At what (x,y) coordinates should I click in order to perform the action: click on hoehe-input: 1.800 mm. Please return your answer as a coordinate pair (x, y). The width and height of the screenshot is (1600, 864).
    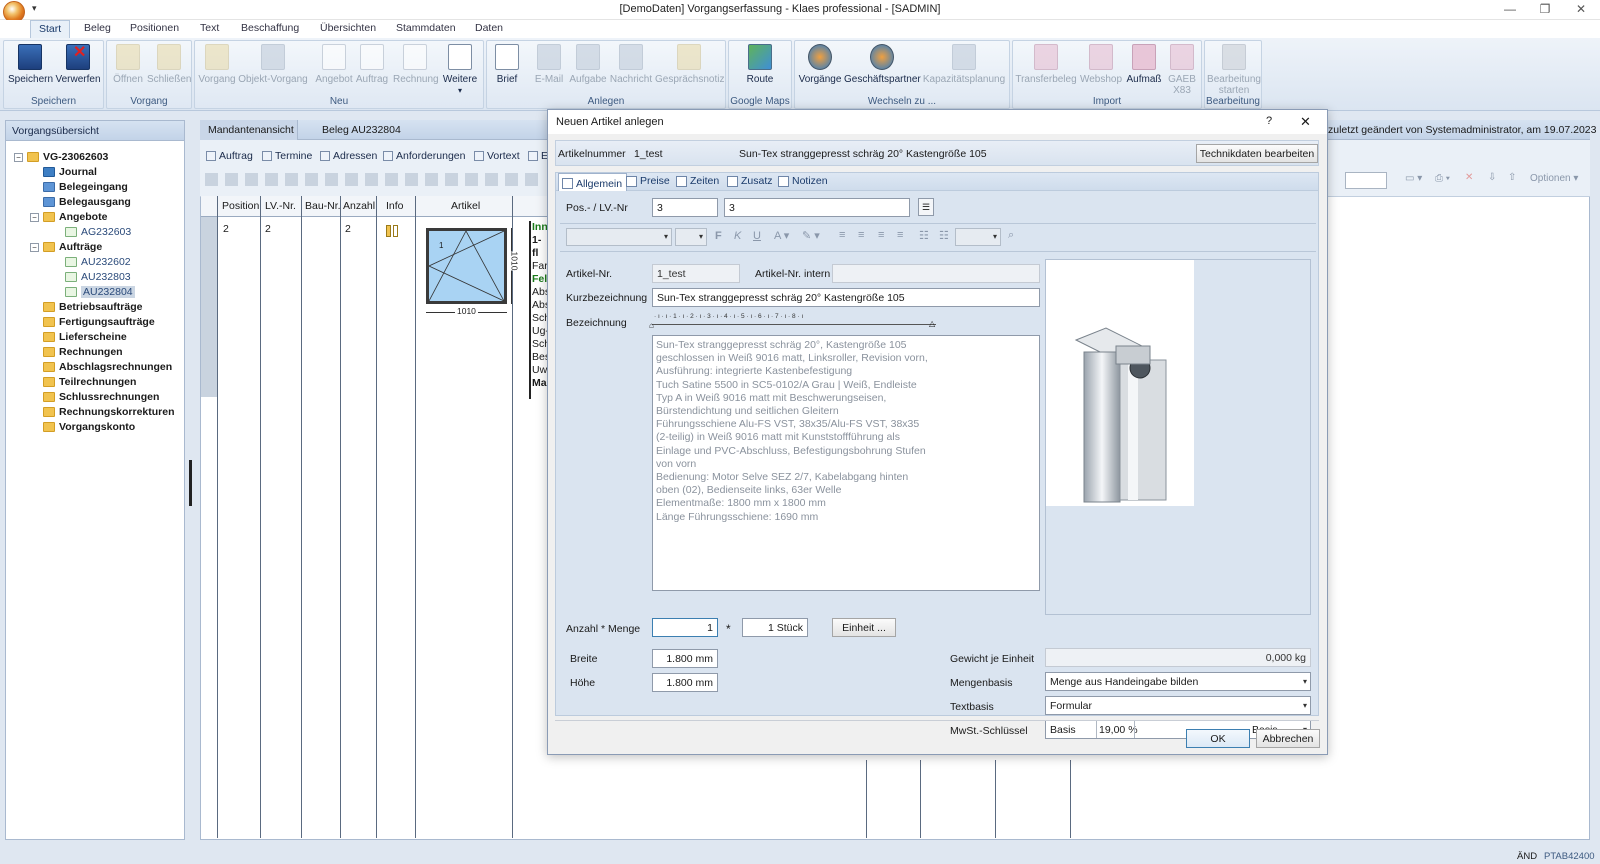
    Looking at the image, I should click on (685, 682).